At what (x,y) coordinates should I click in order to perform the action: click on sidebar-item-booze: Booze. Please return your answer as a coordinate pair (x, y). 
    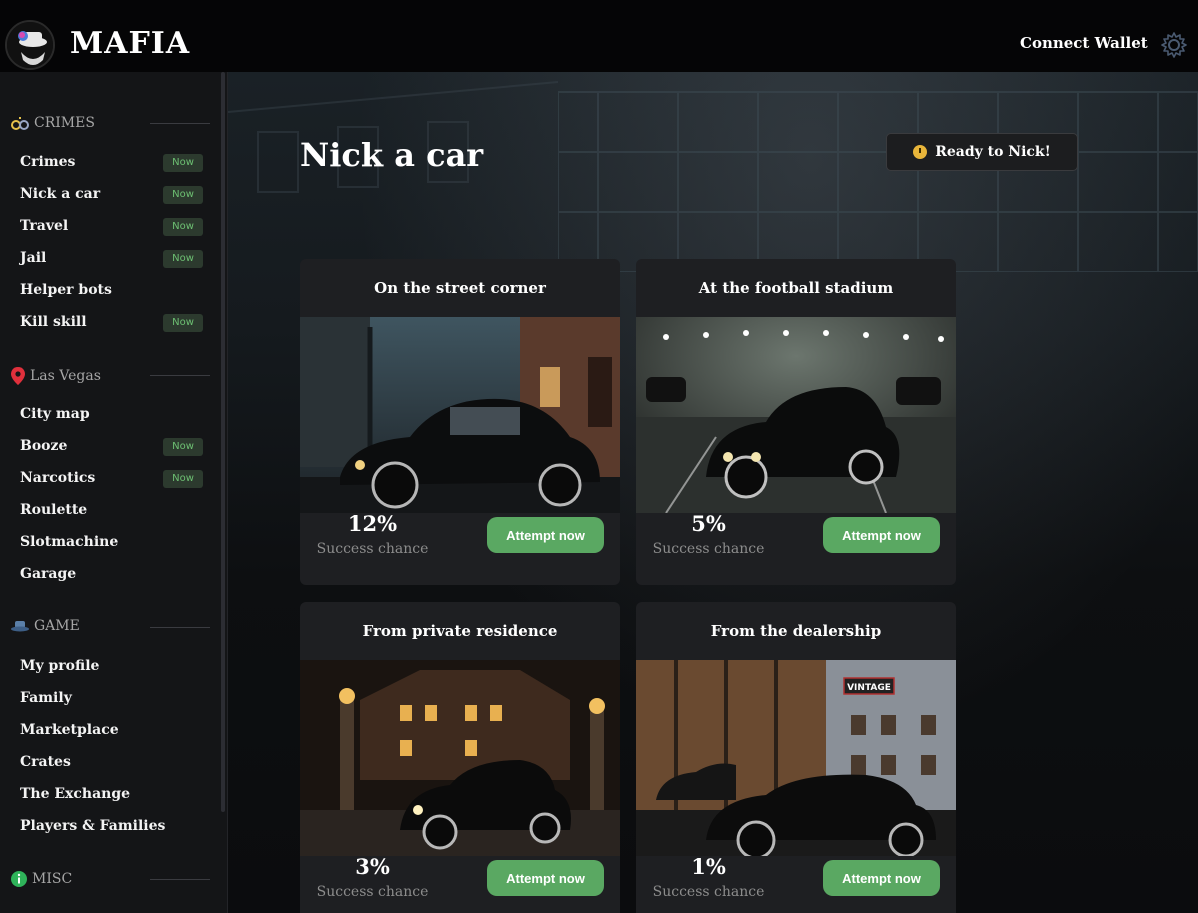
    Looking at the image, I should click on (43, 446).